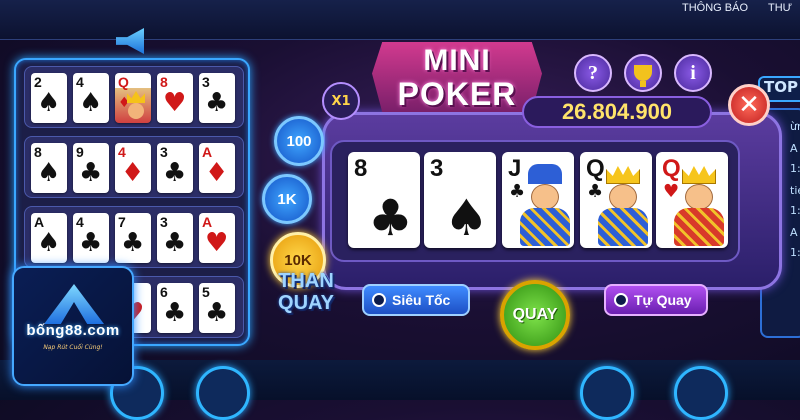 The image size is (800, 420). I want to click on top-bar: THÔNG BÁO THƯ, so click(400, 20).